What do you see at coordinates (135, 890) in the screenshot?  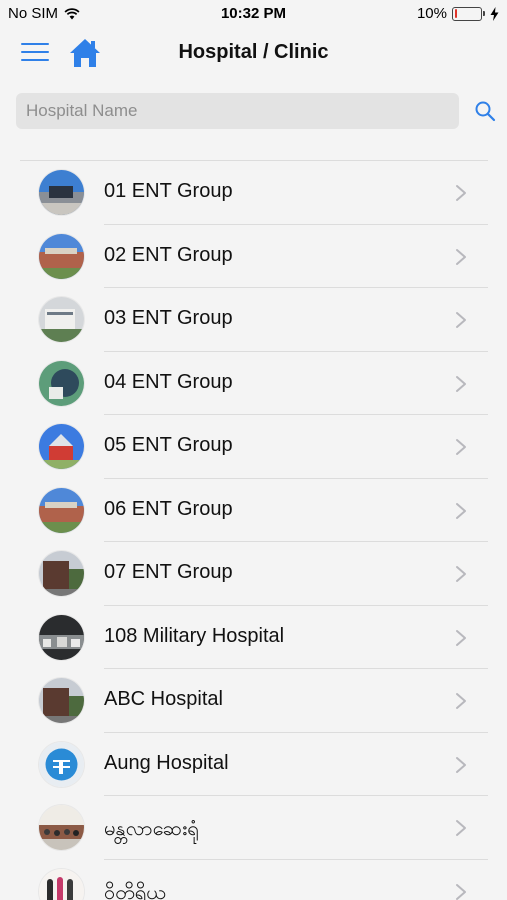 I see `hospital-name: ဝိတိုရိယ` at bounding box center [135, 890].